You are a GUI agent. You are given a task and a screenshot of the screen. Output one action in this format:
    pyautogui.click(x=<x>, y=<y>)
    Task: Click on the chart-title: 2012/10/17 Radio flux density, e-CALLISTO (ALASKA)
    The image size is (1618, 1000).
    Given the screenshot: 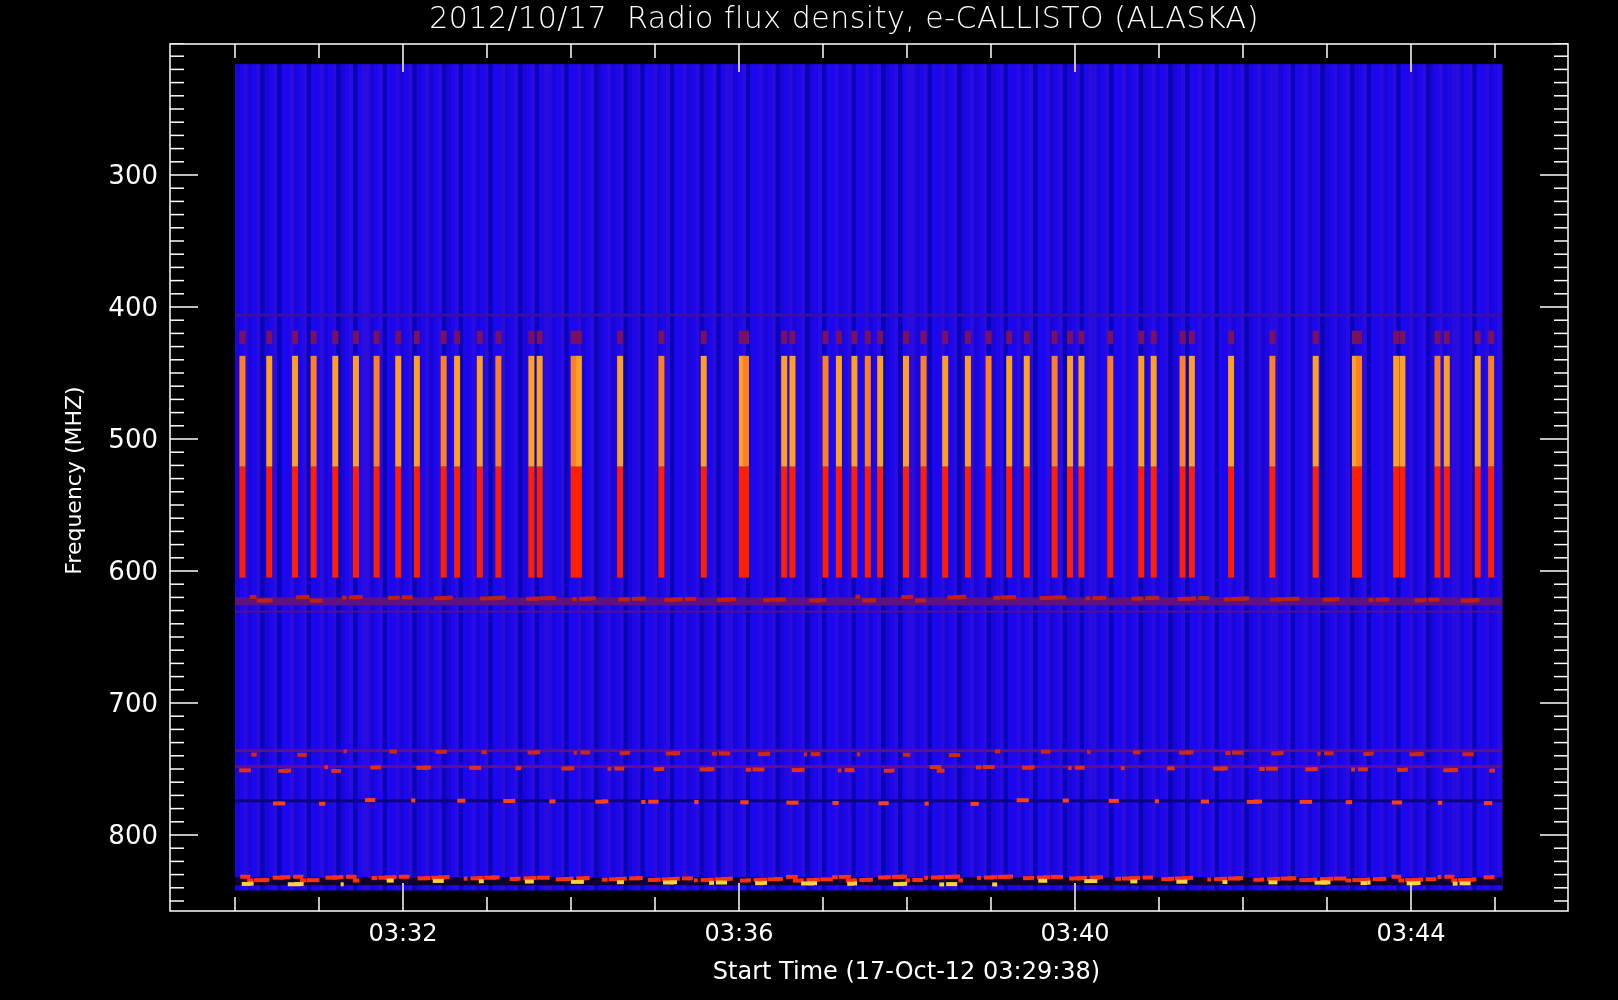 What is the action you would take?
    pyautogui.click(x=844, y=18)
    